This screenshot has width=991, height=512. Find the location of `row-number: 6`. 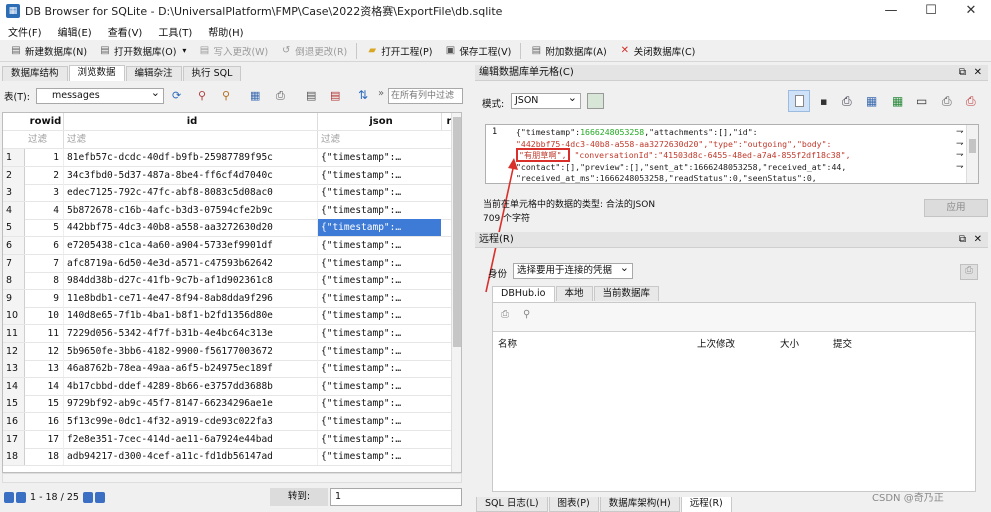

row-number: 6 is located at coordinates (14, 245).